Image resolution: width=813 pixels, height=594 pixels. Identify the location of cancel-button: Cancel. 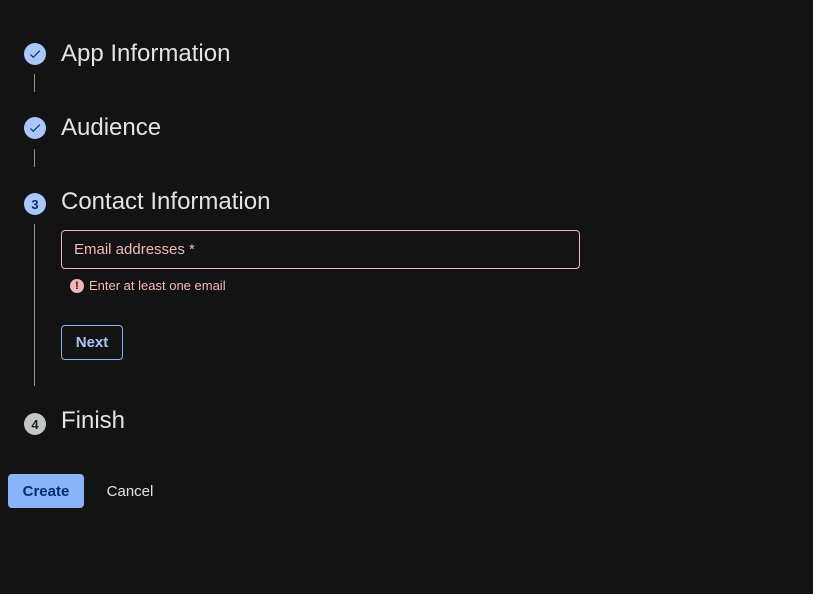
(130, 491).